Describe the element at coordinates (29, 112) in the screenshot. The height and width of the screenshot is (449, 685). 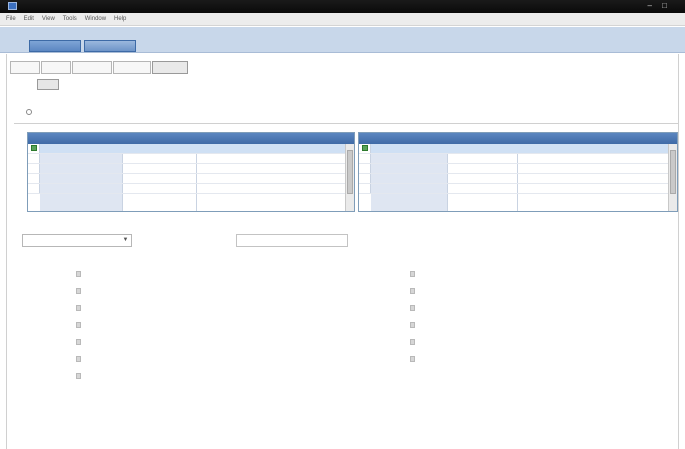
I see `option-radio` at that location.